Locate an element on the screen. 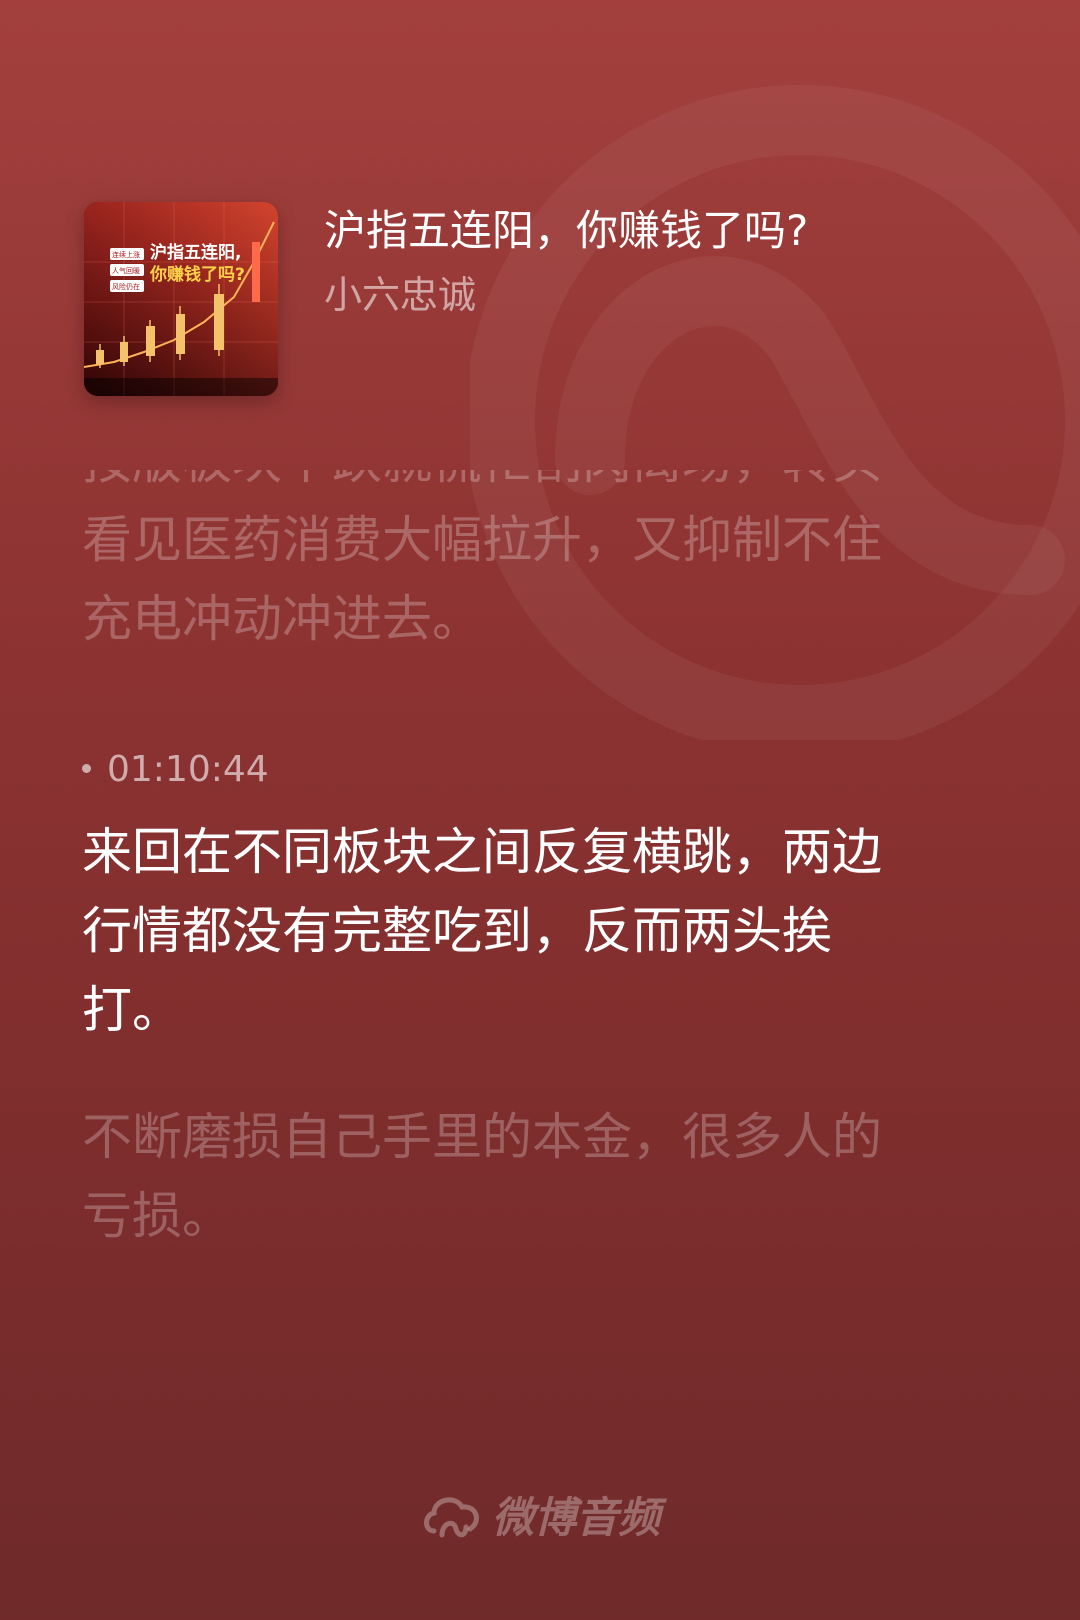 The height and width of the screenshot is (1620, 1080). cover-headline-2: 你赚钱了吗? is located at coordinates (197, 274).